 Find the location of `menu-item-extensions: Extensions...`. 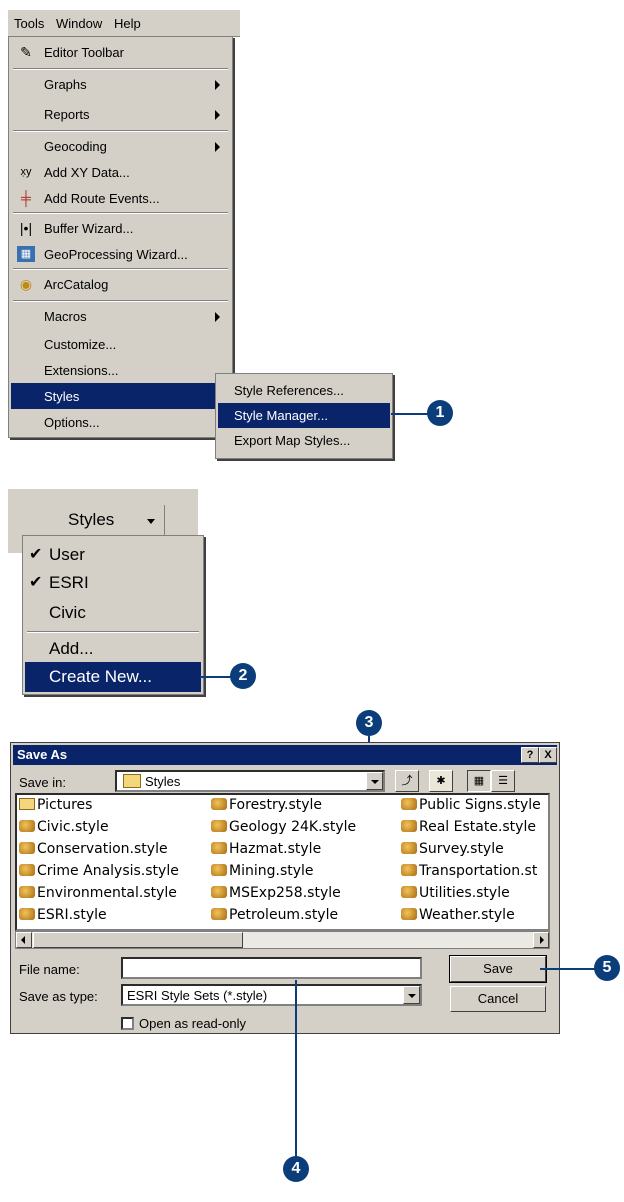

menu-item-extensions: Extensions... is located at coordinates (120, 370).